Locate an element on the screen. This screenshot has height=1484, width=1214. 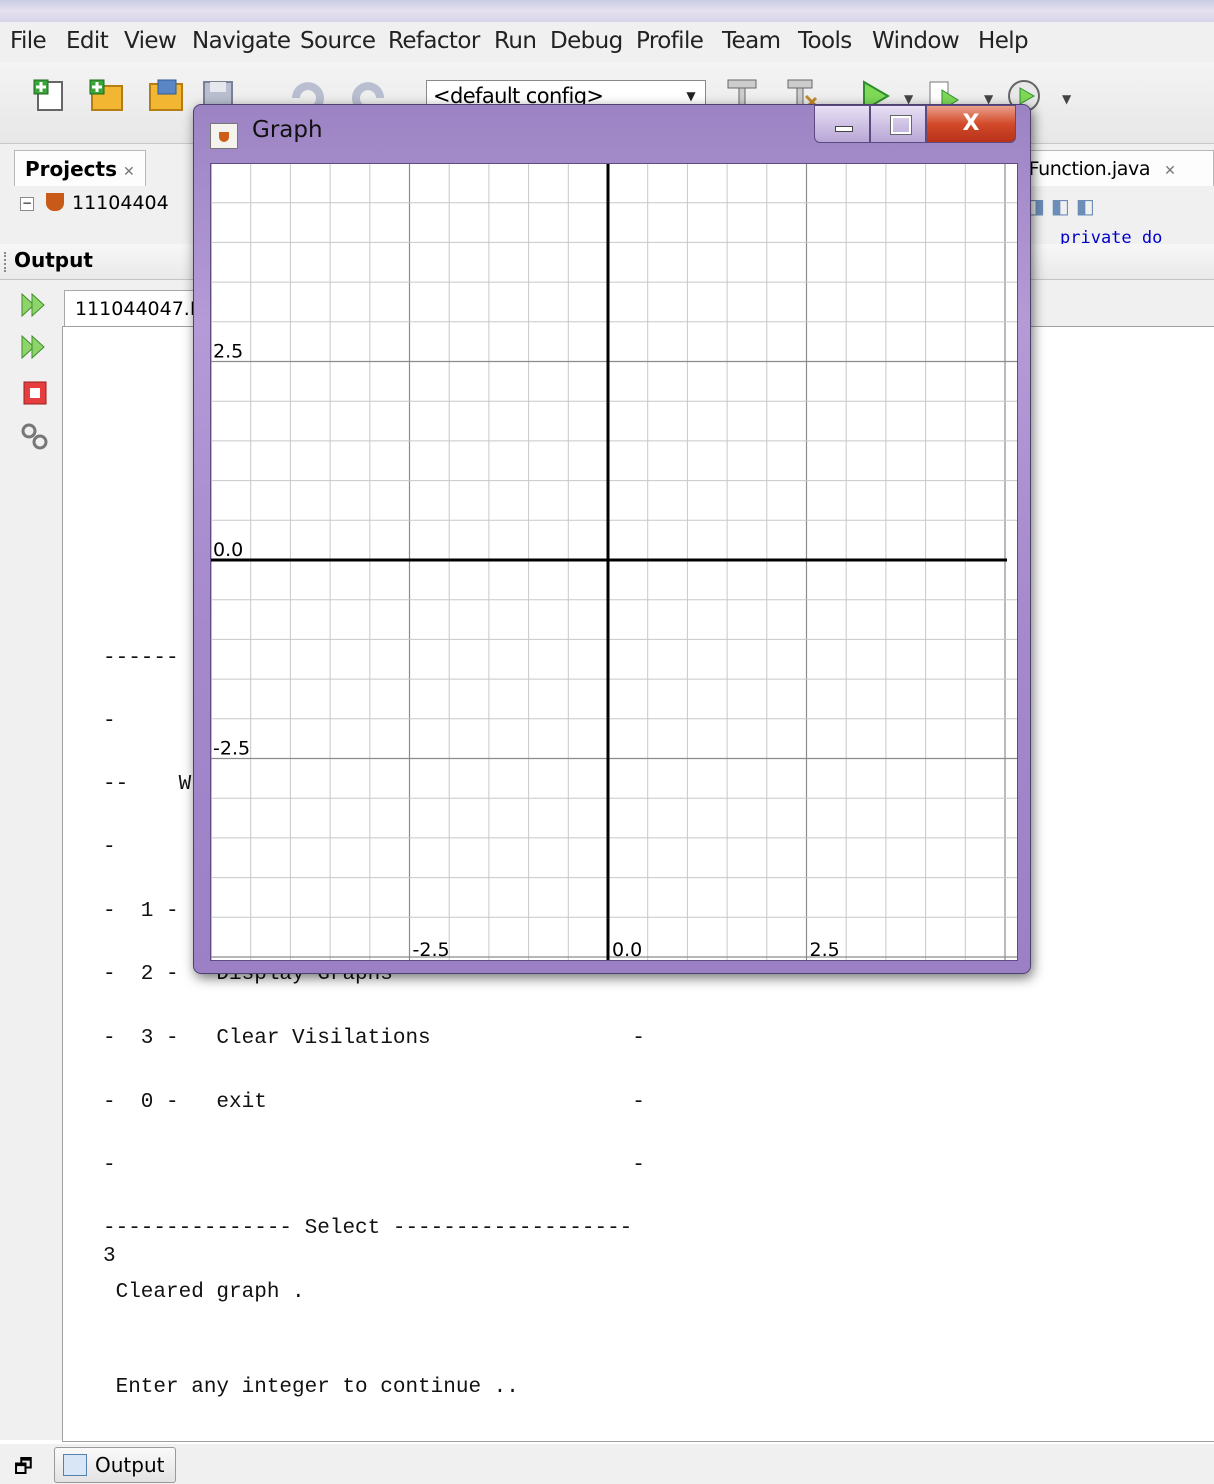
x-tick-label: 2.5 is located at coordinates (825, 949).